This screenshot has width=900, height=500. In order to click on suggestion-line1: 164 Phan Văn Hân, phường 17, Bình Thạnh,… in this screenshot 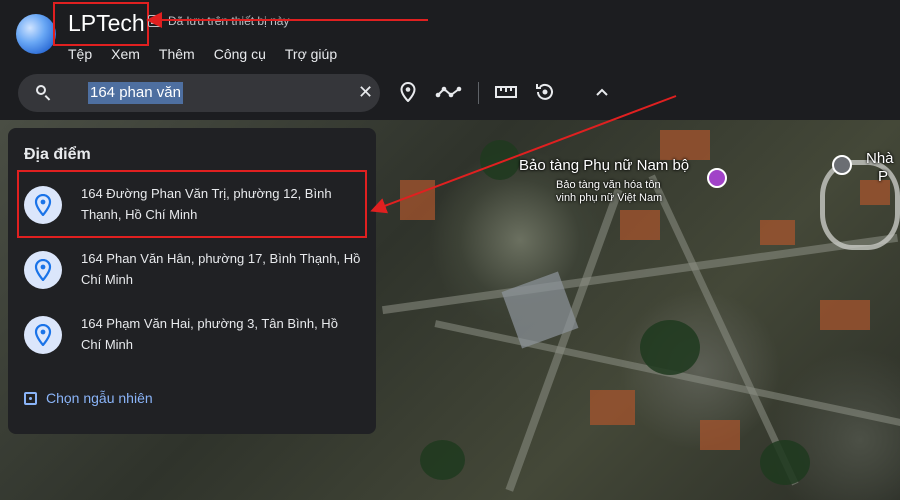, I will do `click(221, 258)`.